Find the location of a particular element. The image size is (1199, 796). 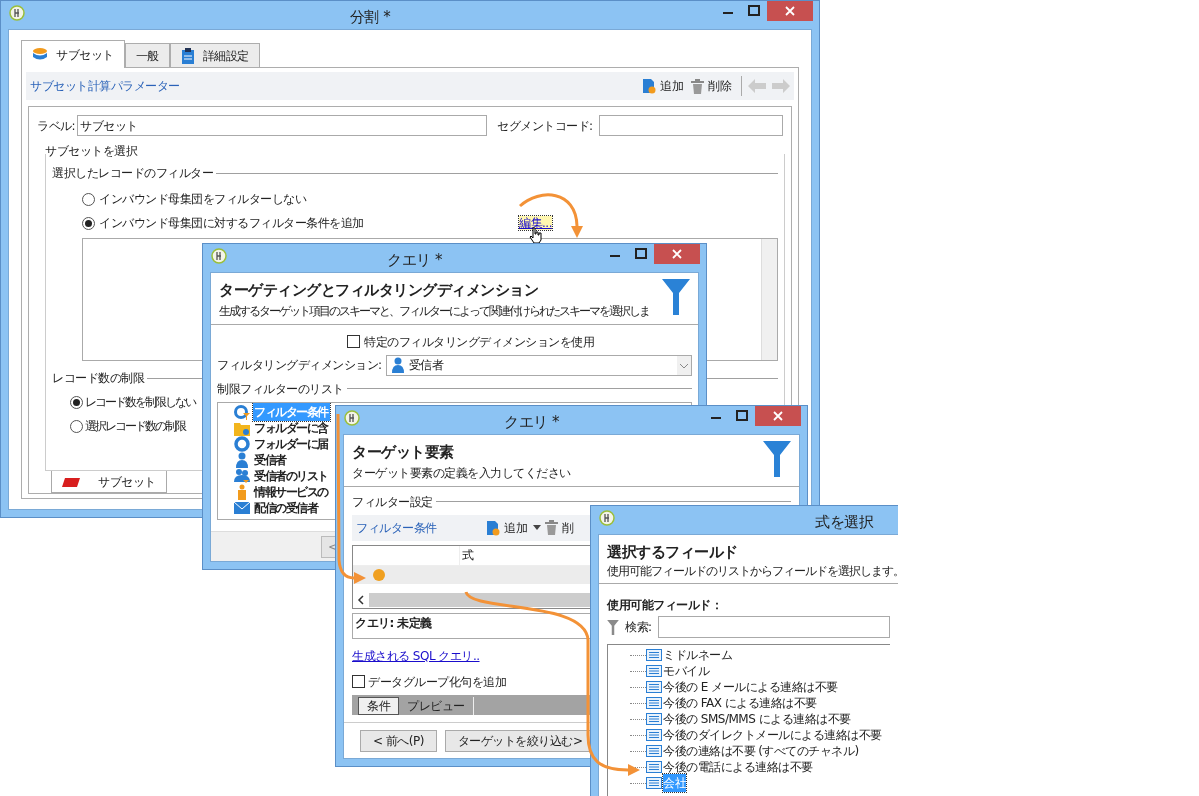

field-item: 今後の電話による連絡は不要 is located at coordinates (738, 767).